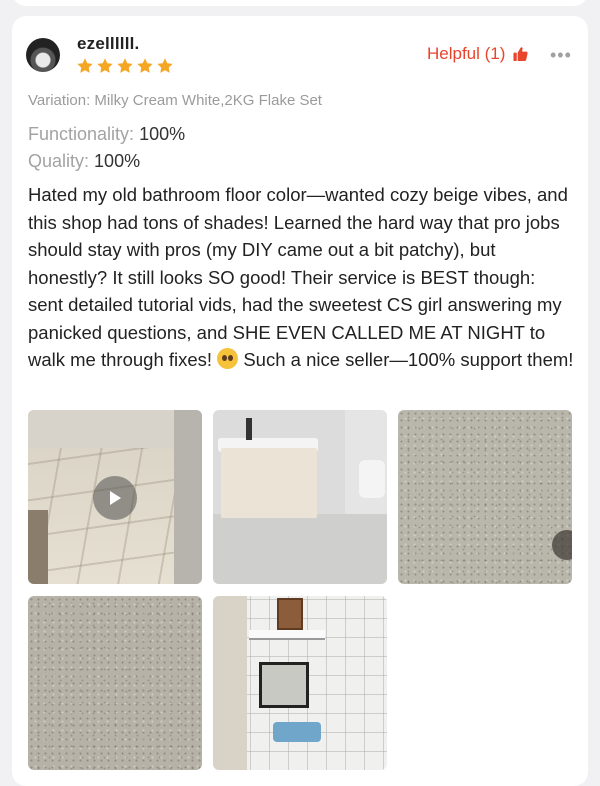  I want to click on pleading-face-emoji-icon, so click(228, 358).